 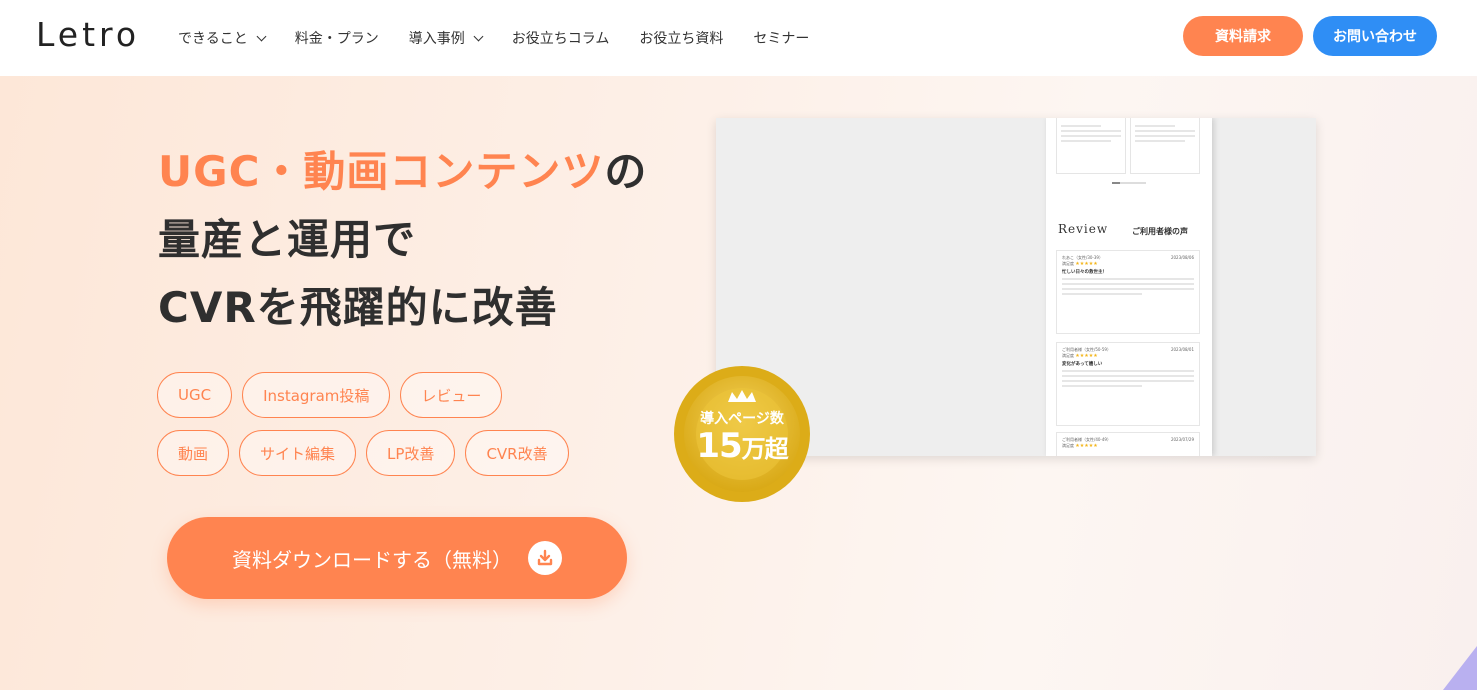 I want to click on tag-row: 動画 サイト編集 LP改善 CVR改善, so click(x=387, y=453).